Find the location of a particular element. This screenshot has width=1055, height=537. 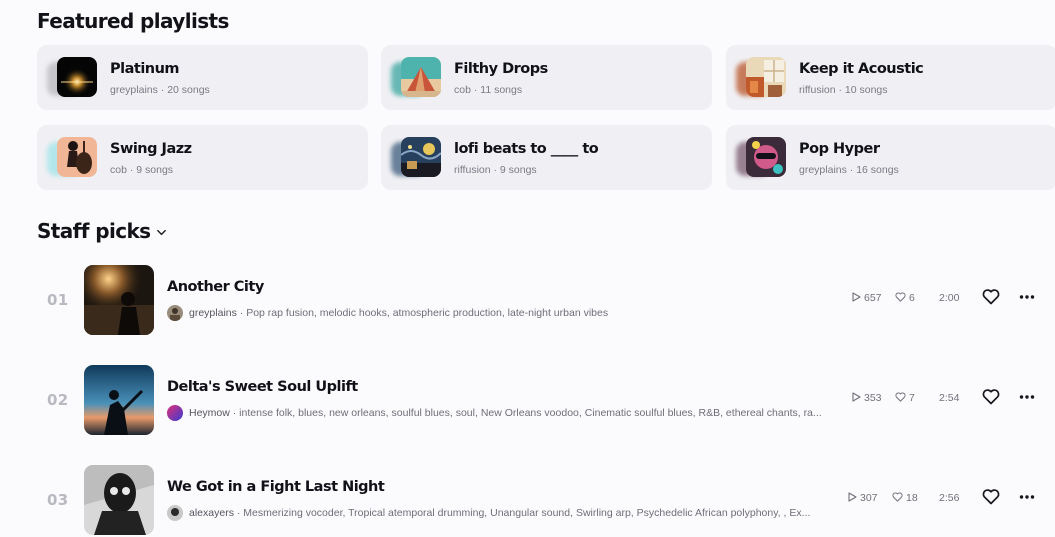

playlist-name: Swing Jazz is located at coordinates (151, 149).